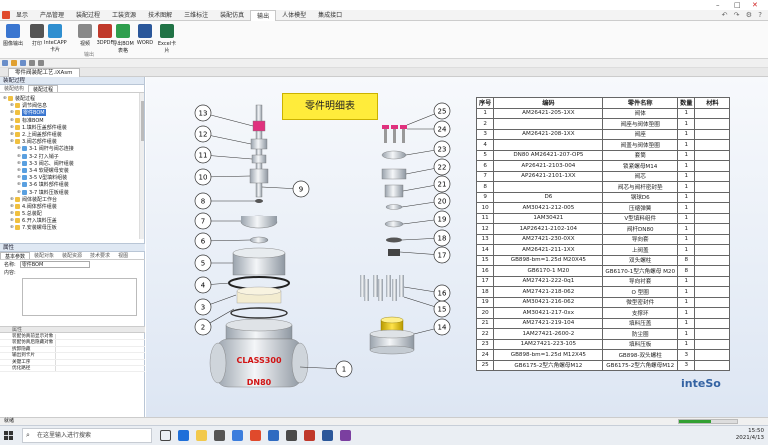 The image size is (768, 445). What do you see at coordinates (603, 229) in the screenshot?
I see `table-row: 12 1AP26421-2102-104 阀杆DN80 1` at bounding box center [603, 229].